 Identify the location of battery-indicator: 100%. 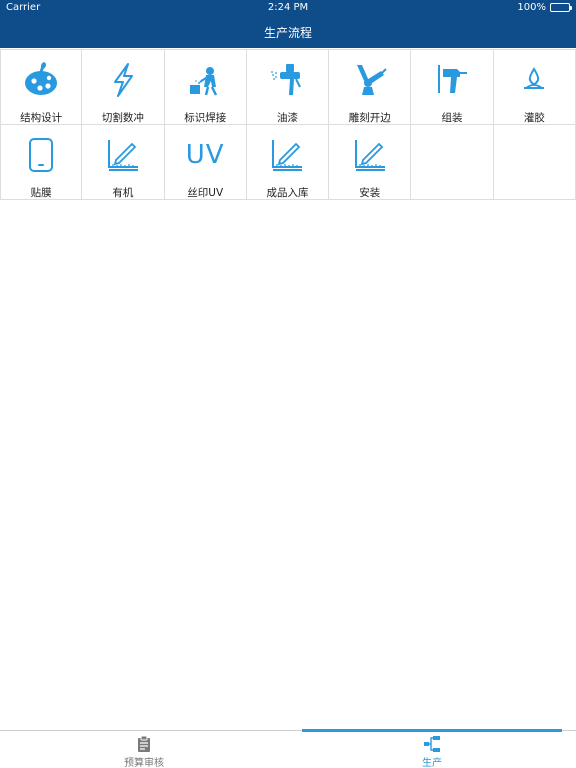
(544, 7).